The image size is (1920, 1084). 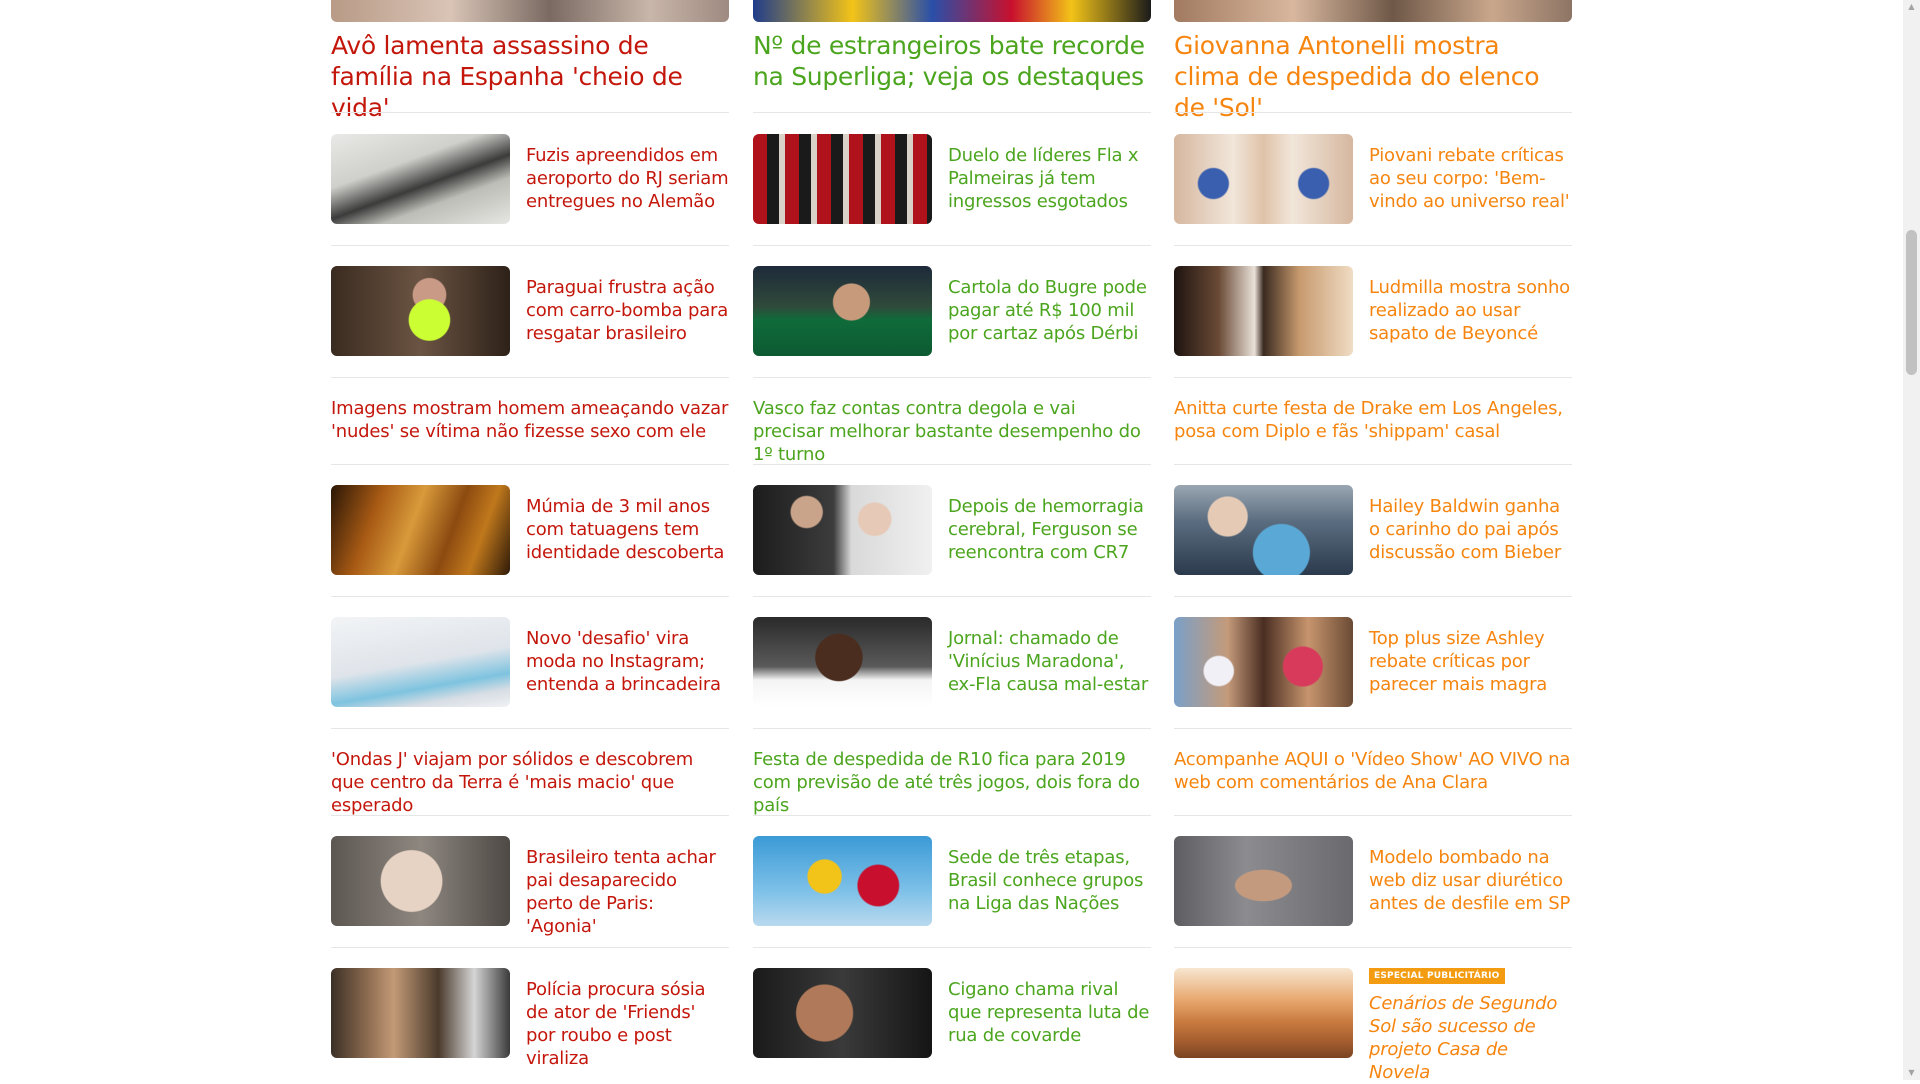 What do you see at coordinates (1911, 540) in the screenshot?
I see `scrollbar-track` at bounding box center [1911, 540].